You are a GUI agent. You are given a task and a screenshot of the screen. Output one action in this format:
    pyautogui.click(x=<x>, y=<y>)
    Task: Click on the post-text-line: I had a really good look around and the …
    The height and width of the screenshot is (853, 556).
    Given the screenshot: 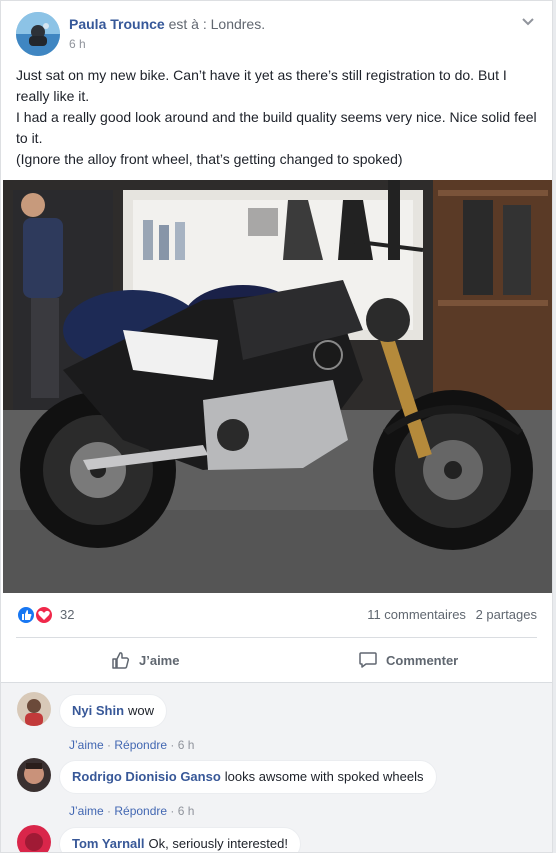 What is the action you would take?
    pyautogui.click(x=276, y=127)
    